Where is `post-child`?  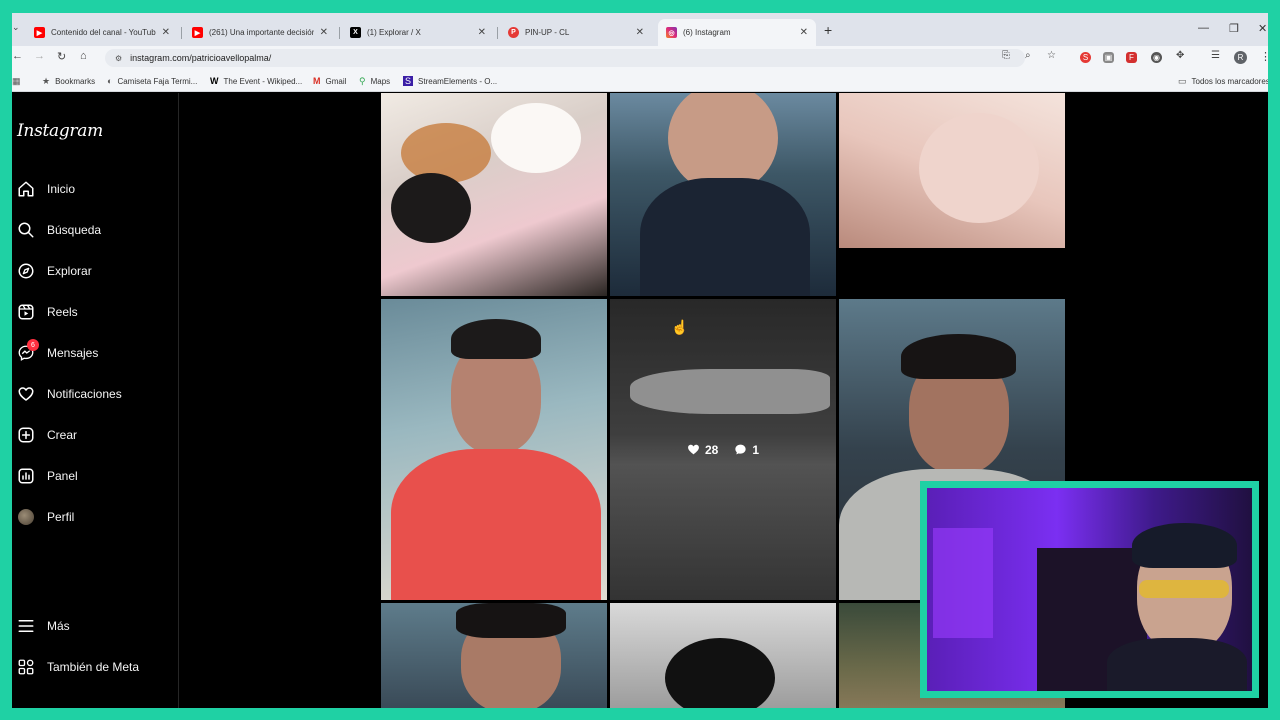
post-child is located at coordinates (723, 655).